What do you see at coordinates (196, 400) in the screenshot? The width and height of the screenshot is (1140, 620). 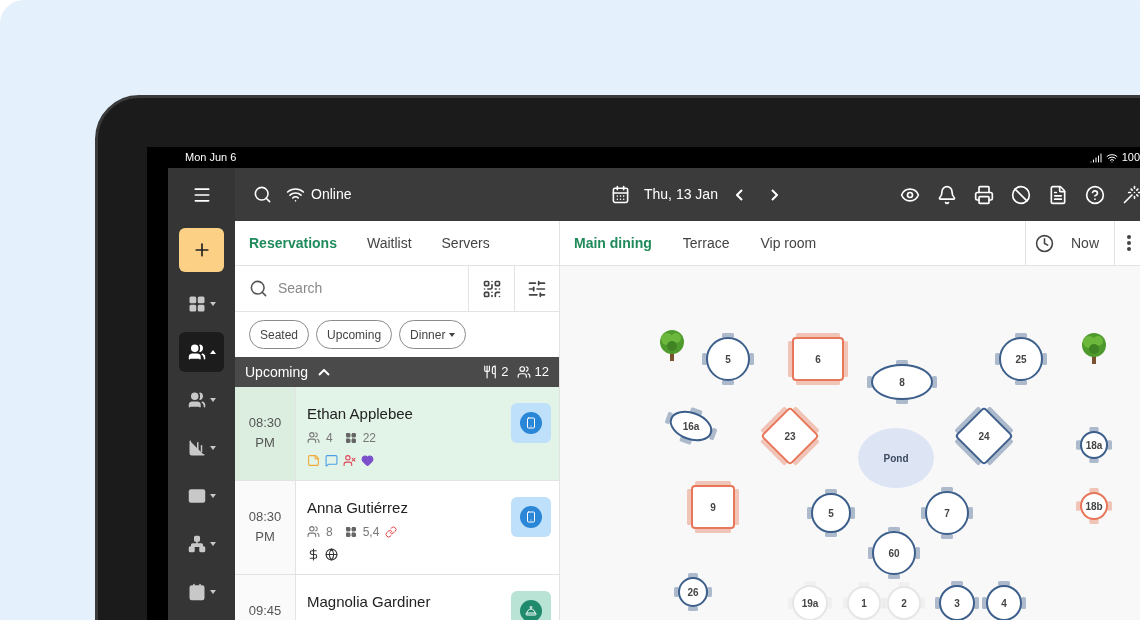 I see `people-divided-icon` at bounding box center [196, 400].